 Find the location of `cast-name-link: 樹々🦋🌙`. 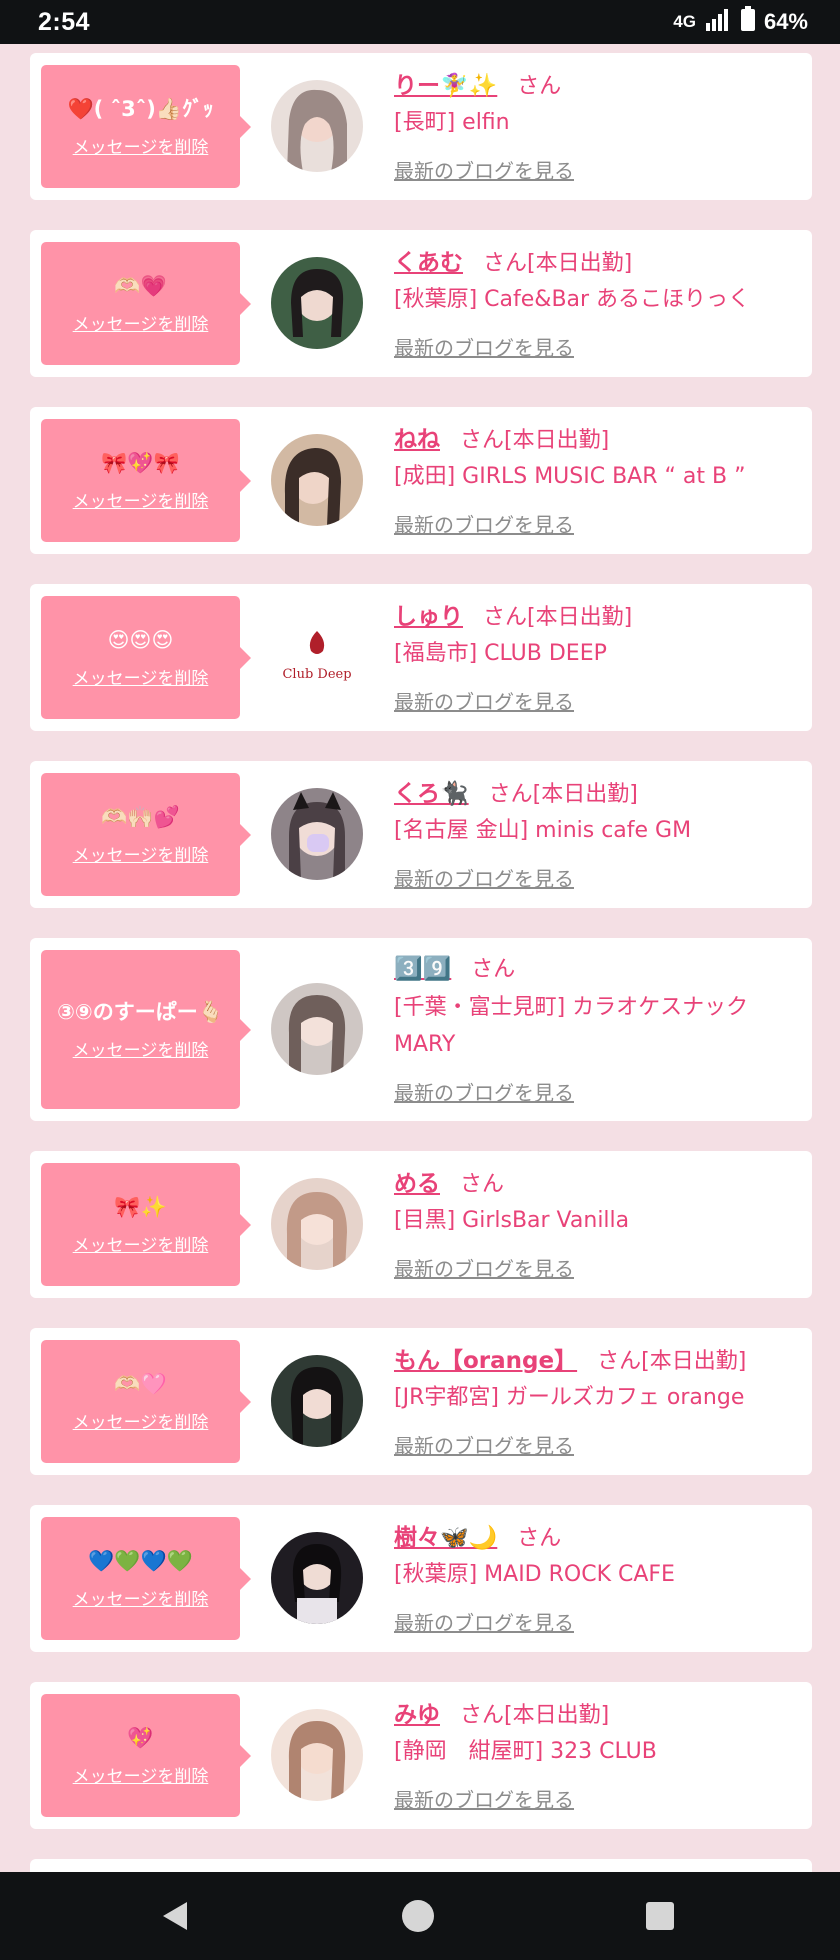

cast-name-link: 樹々🦋🌙 is located at coordinates (445, 1535).